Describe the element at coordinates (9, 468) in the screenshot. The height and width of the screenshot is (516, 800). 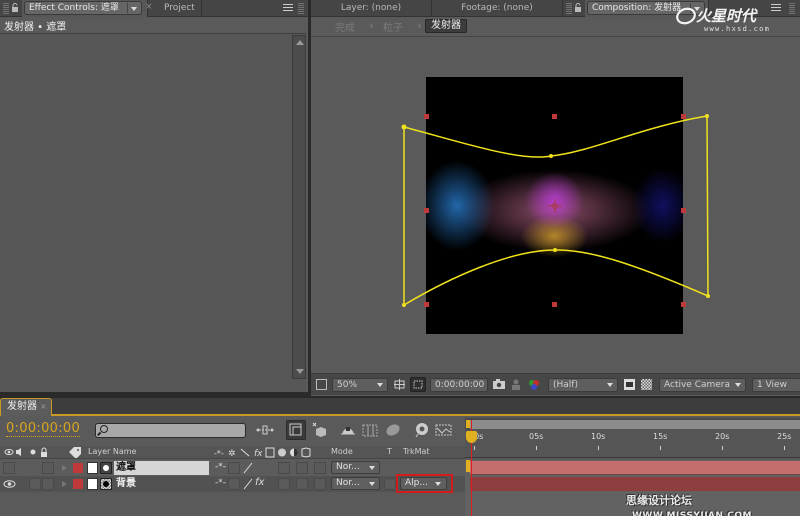
I see `visibility-toggle` at that location.